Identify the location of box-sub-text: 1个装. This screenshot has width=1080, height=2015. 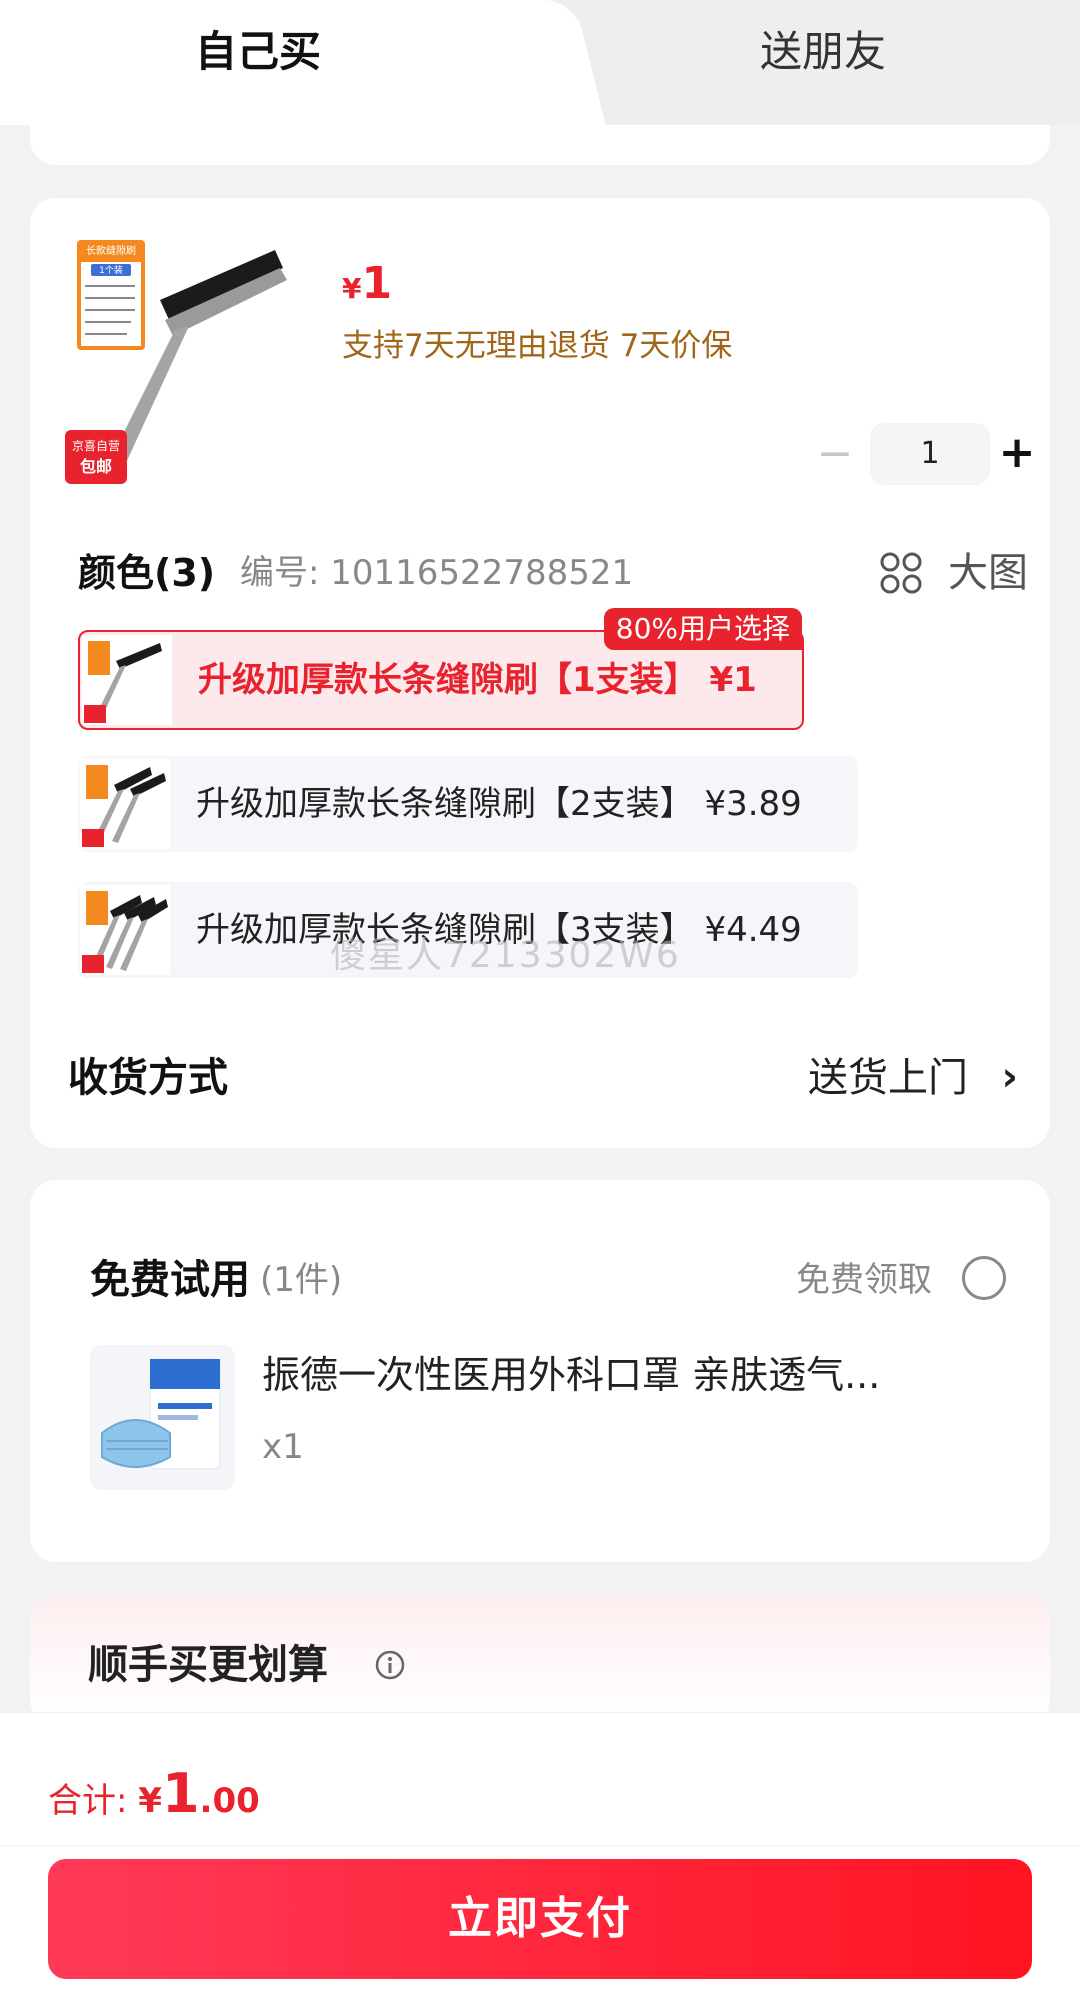
(111, 270).